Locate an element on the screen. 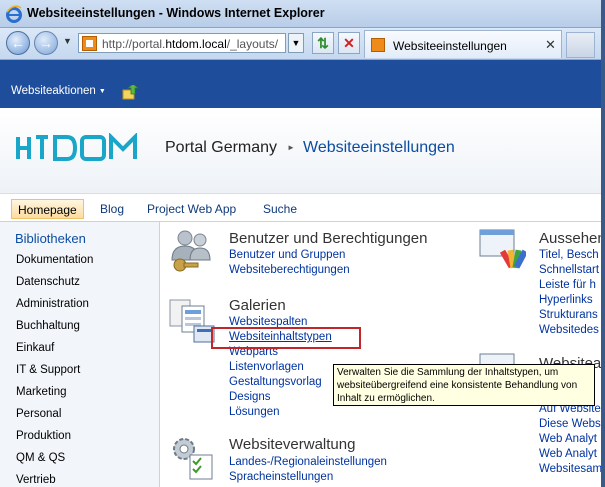  refresh-icon: ⇅ is located at coordinates (323, 43).